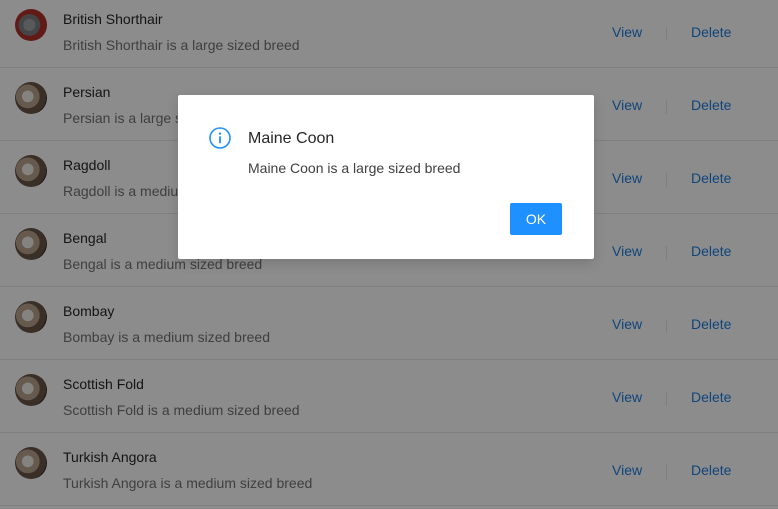  Describe the element at coordinates (220, 138) in the screenshot. I see `info-icon` at that location.